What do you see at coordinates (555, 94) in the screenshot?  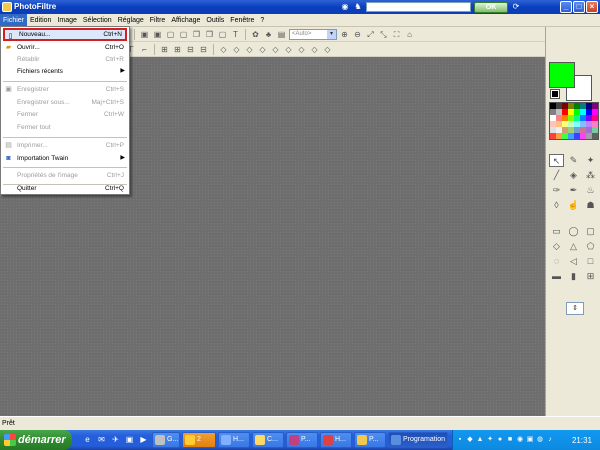 I see `color-swap-icon` at bounding box center [555, 94].